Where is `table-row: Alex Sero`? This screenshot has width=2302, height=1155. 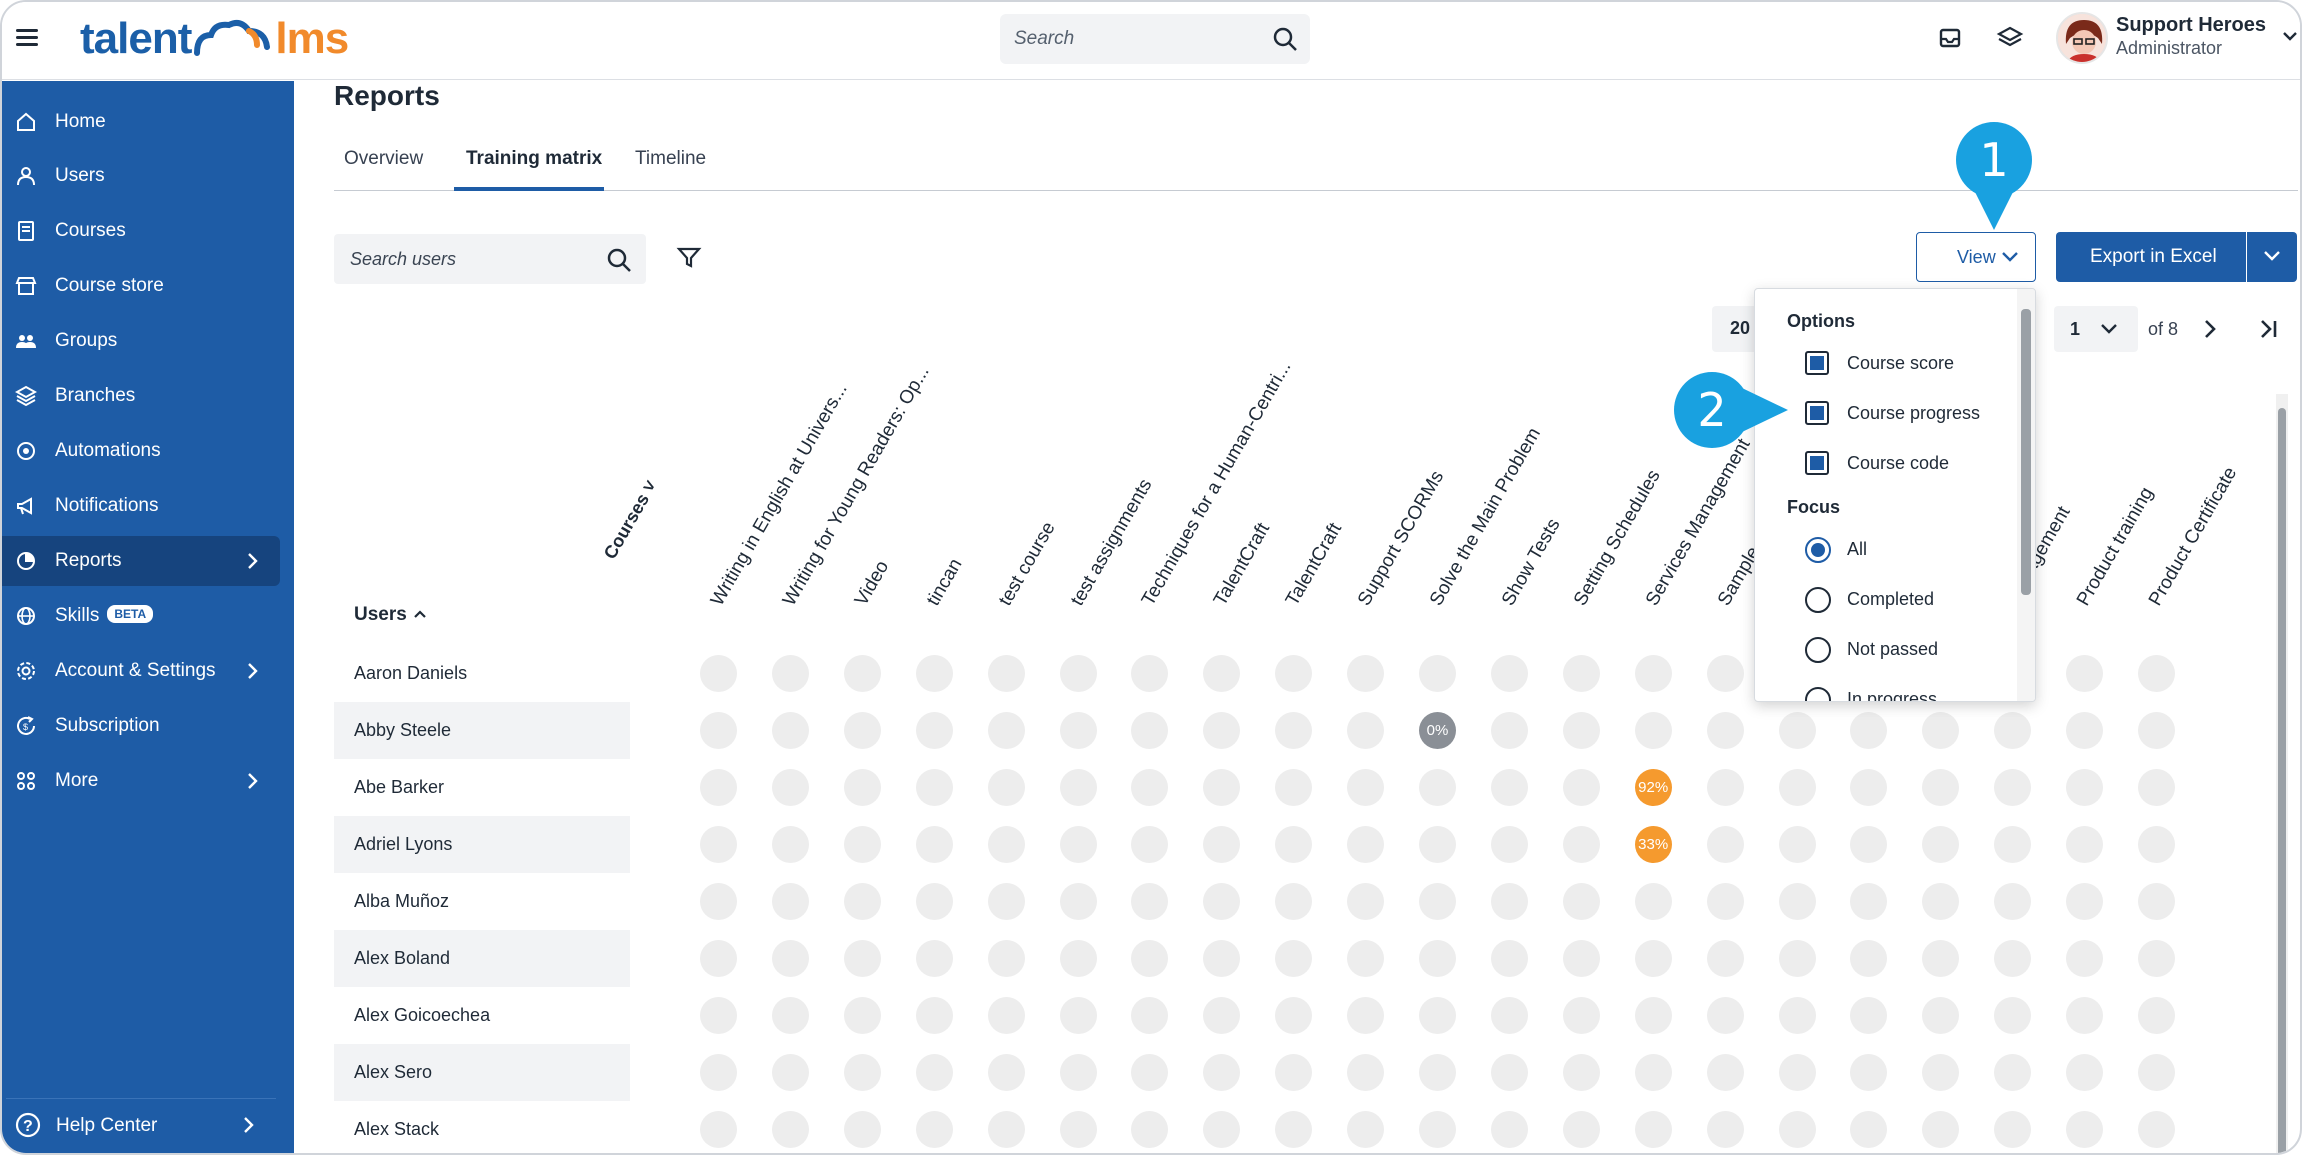 table-row: Alex Sero is located at coordinates (482, 1072).